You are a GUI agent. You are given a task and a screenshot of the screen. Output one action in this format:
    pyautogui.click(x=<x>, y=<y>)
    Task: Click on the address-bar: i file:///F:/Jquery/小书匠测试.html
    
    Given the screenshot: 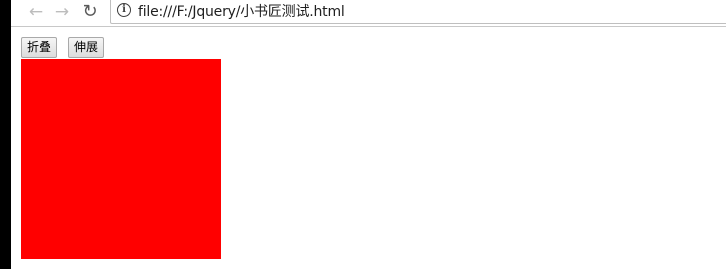 What is the action you would take?
    pyautogui.click(x=418, y=12)
    